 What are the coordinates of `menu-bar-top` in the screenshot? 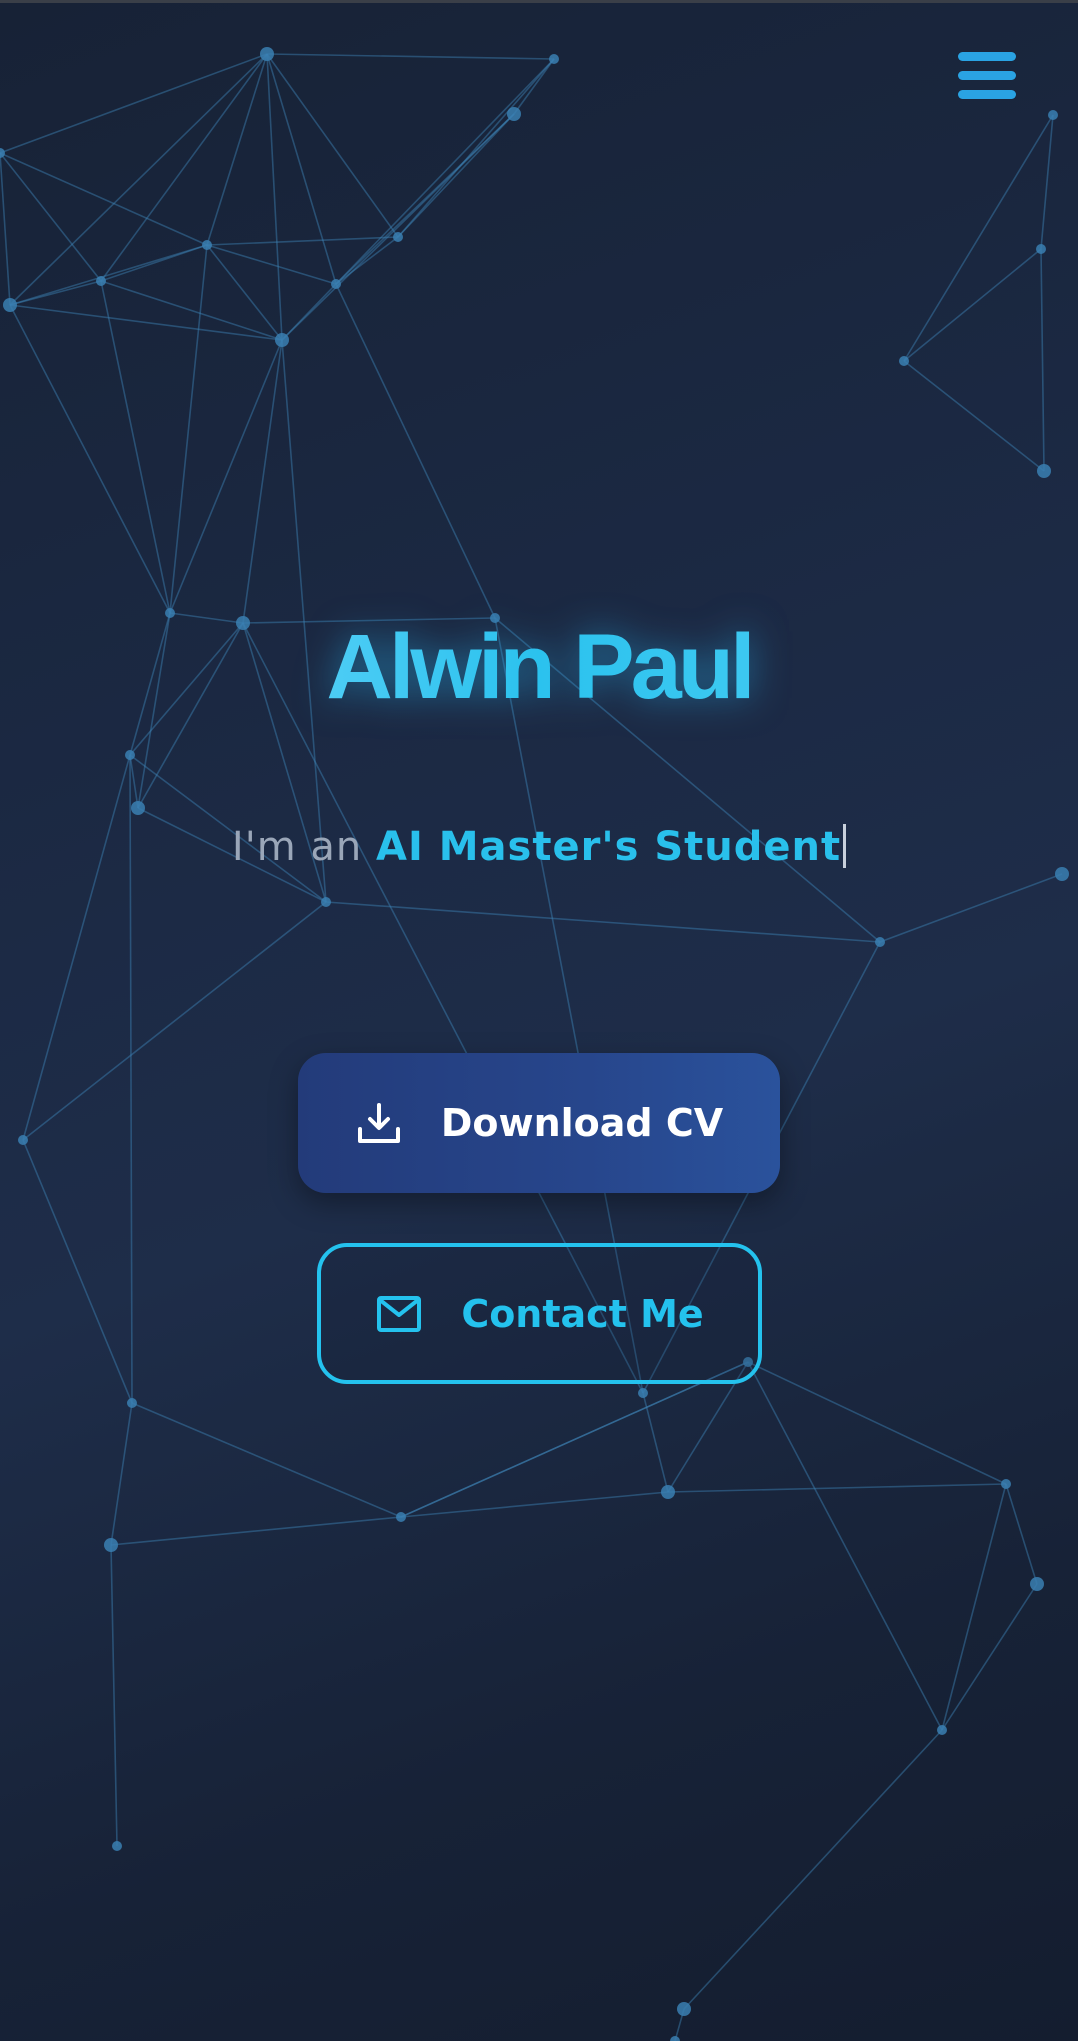 It's located at (987, 56).